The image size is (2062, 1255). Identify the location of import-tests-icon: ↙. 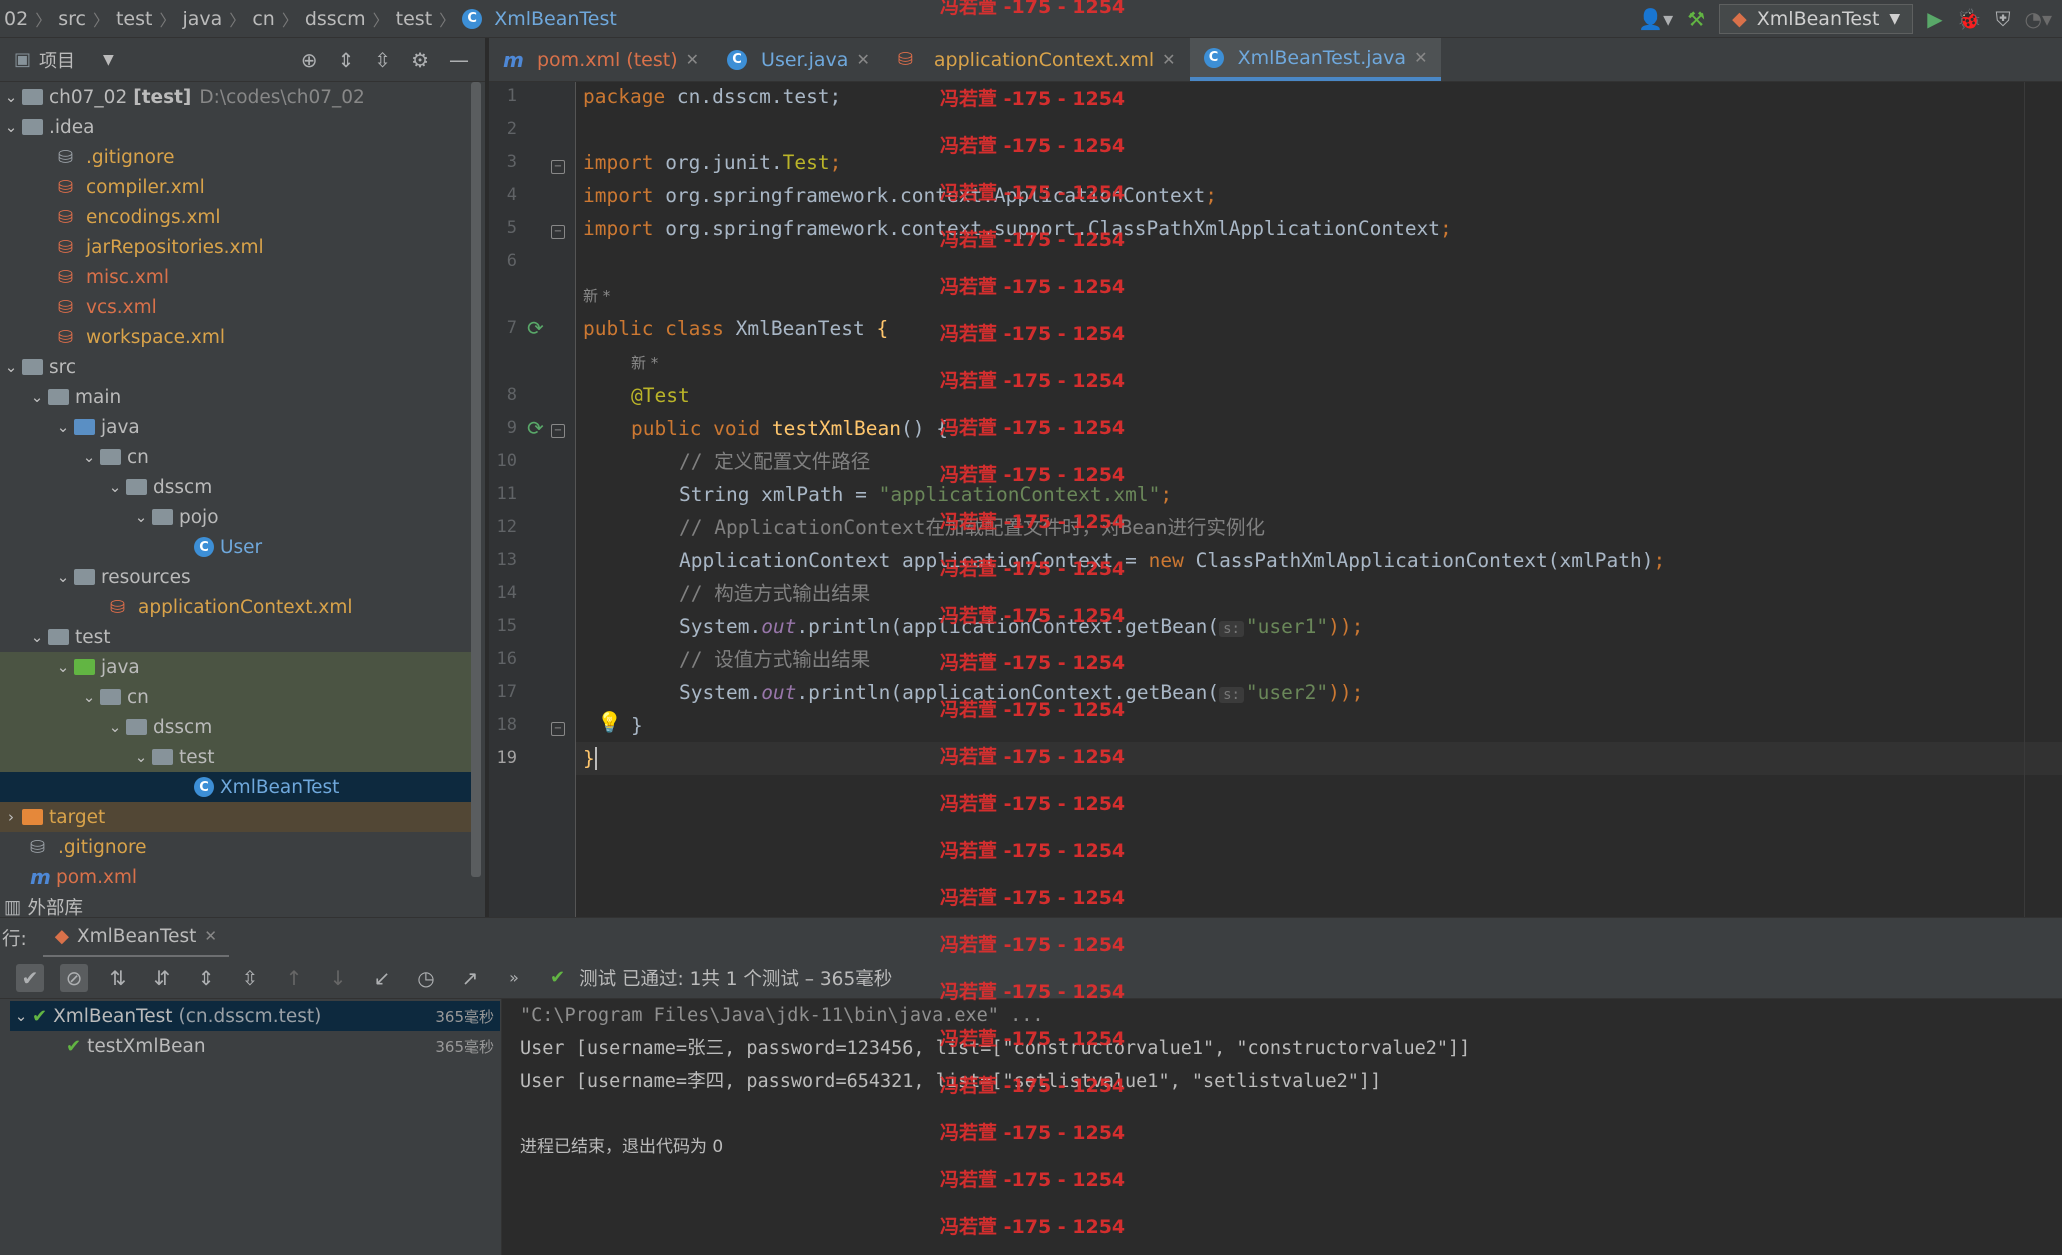
(382, 978).